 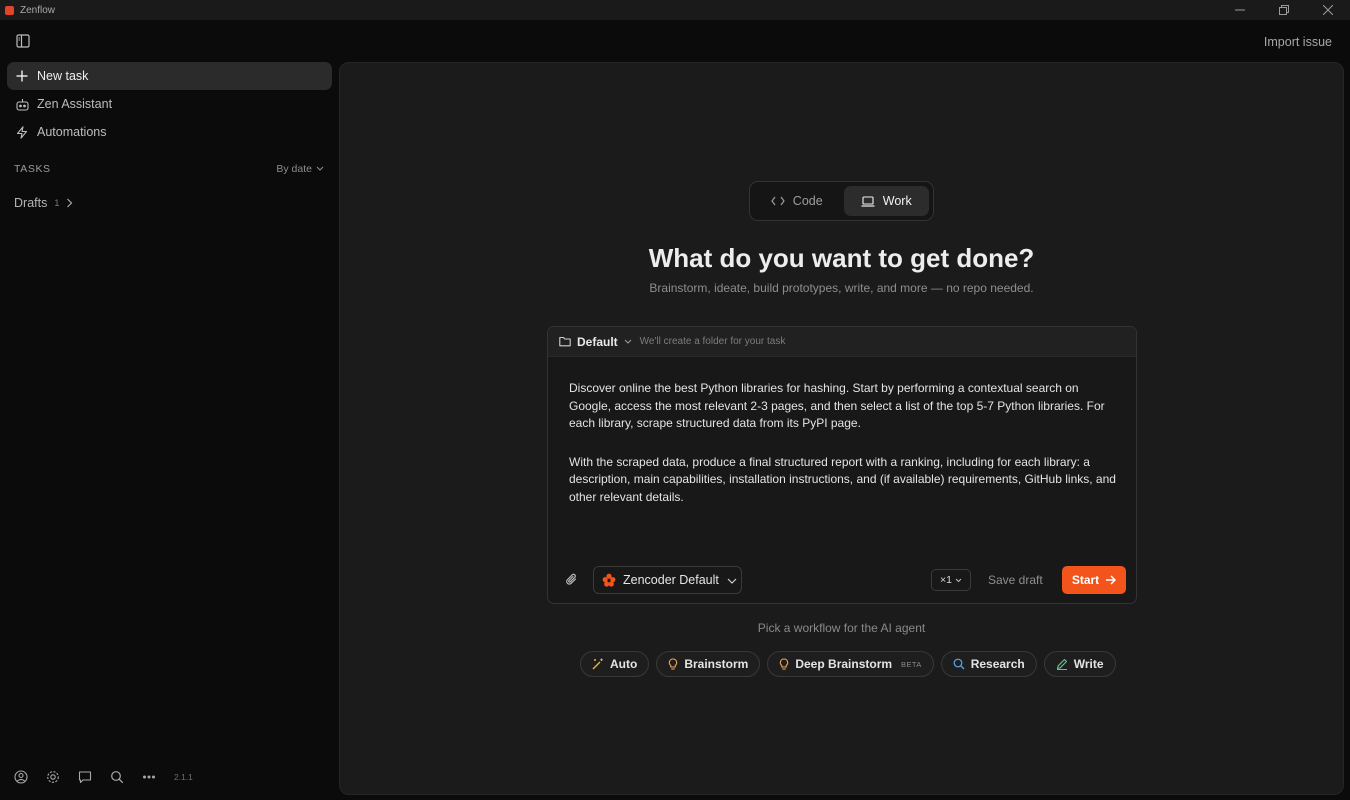 What do you see at coordinates (169, 104) in the screenshot?
I see `nav-zen-assistant: Zen Assistant` at bounding box center [169, 104].